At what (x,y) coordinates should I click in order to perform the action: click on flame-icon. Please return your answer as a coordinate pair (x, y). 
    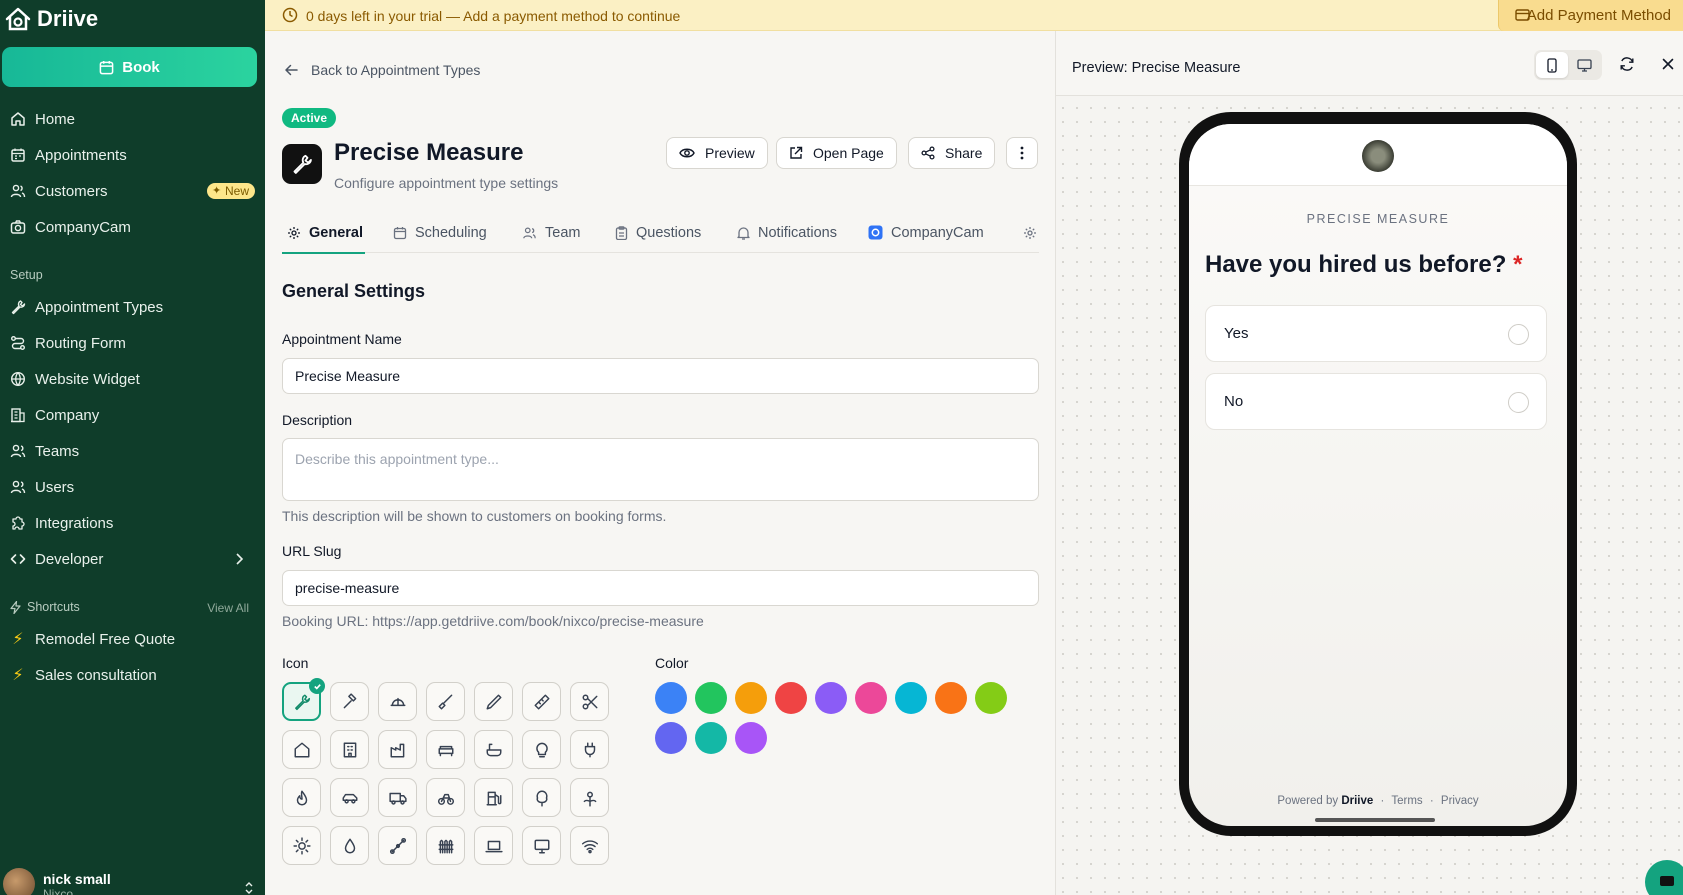
    Looking at the image, I should click on (301, 797).